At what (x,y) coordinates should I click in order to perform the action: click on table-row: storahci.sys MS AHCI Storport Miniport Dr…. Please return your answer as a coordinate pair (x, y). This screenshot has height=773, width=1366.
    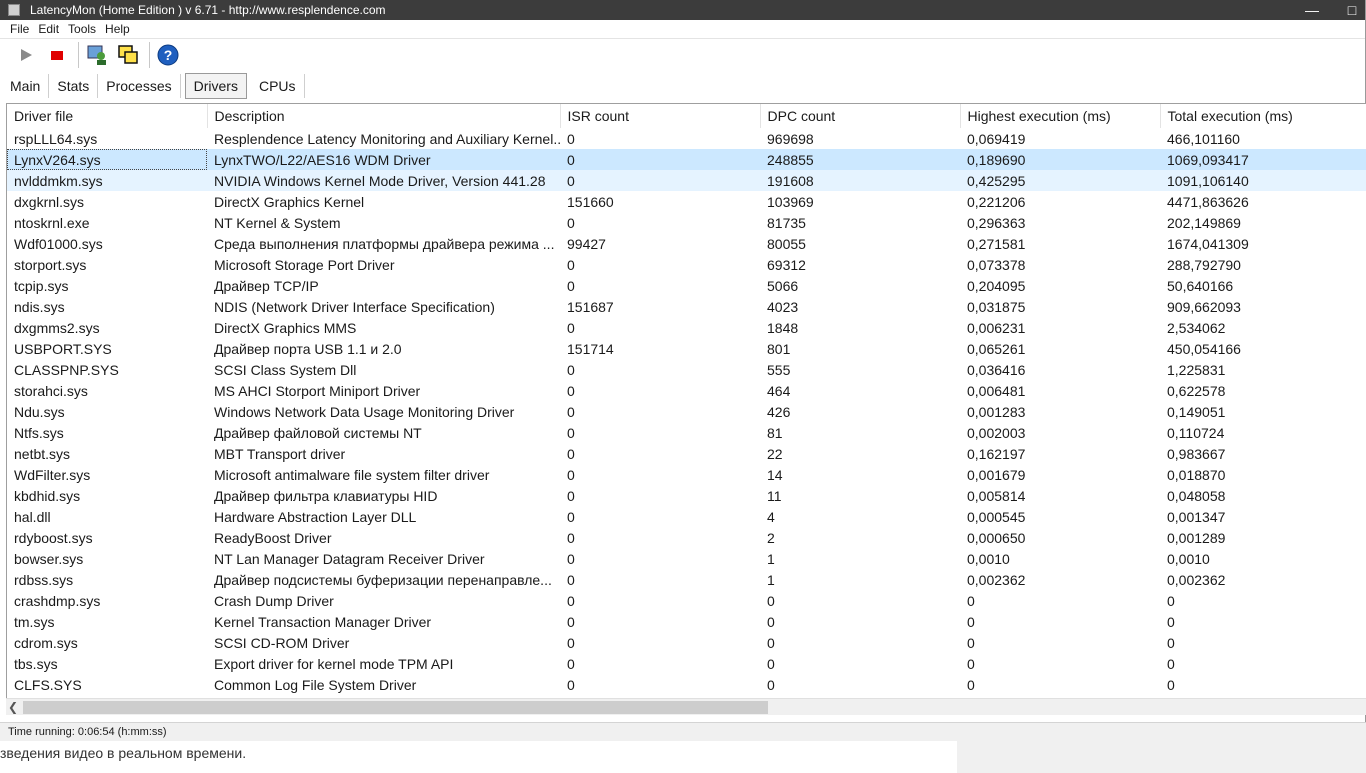
    Looking at the image, I should click on (686, 390).